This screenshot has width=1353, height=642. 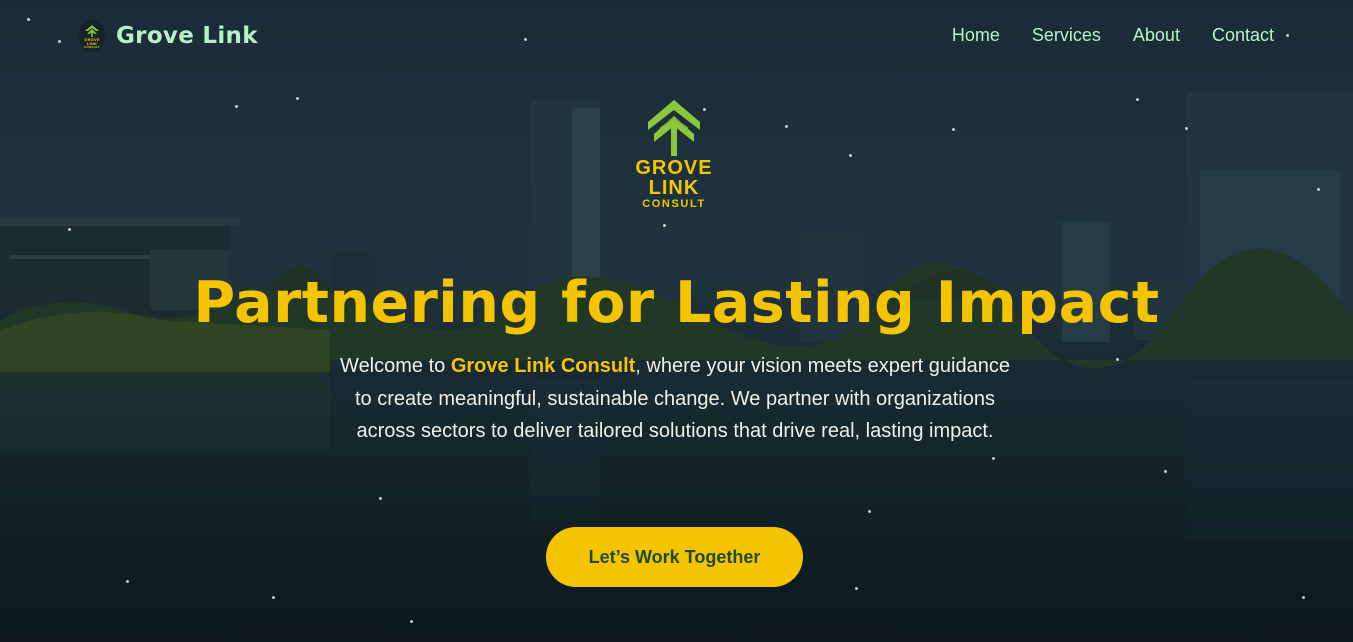 What do you see at coordinates (674, 557) in the screenshot?
I see `work-together-button: Let’s Work Together` at bounding box center [674, 557].